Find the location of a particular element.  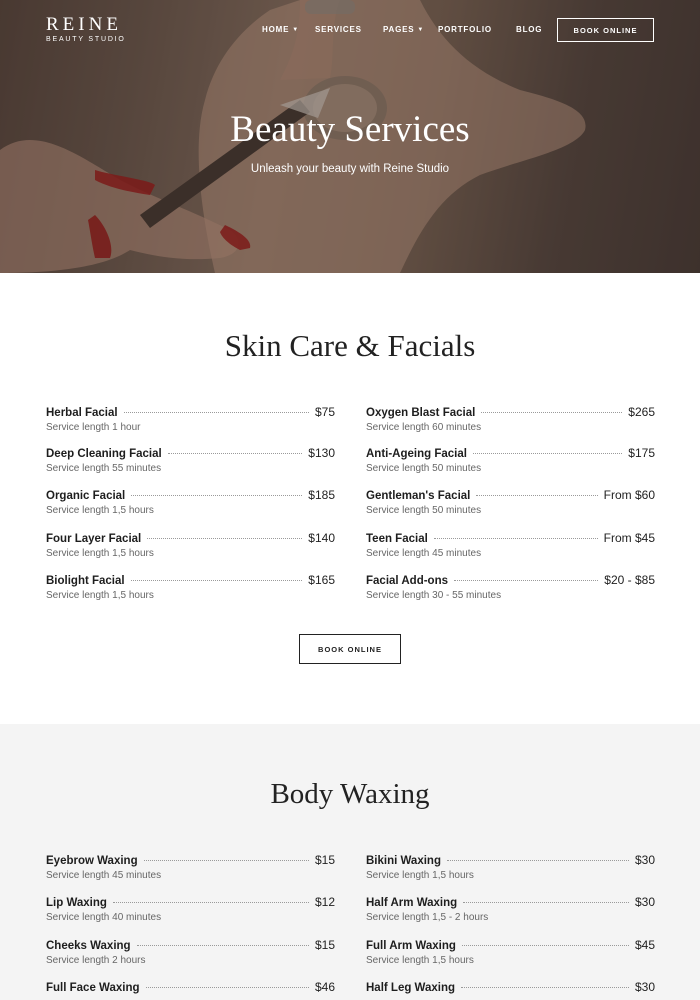

service-name: Oxygen Blast Facial is located at coordinates (421, 413).